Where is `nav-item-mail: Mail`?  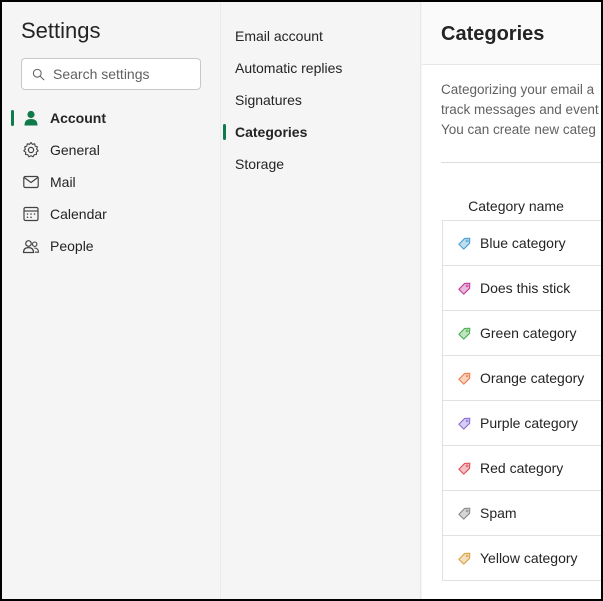
nav-item-mail: Mail is located at coordinates (111, 182).